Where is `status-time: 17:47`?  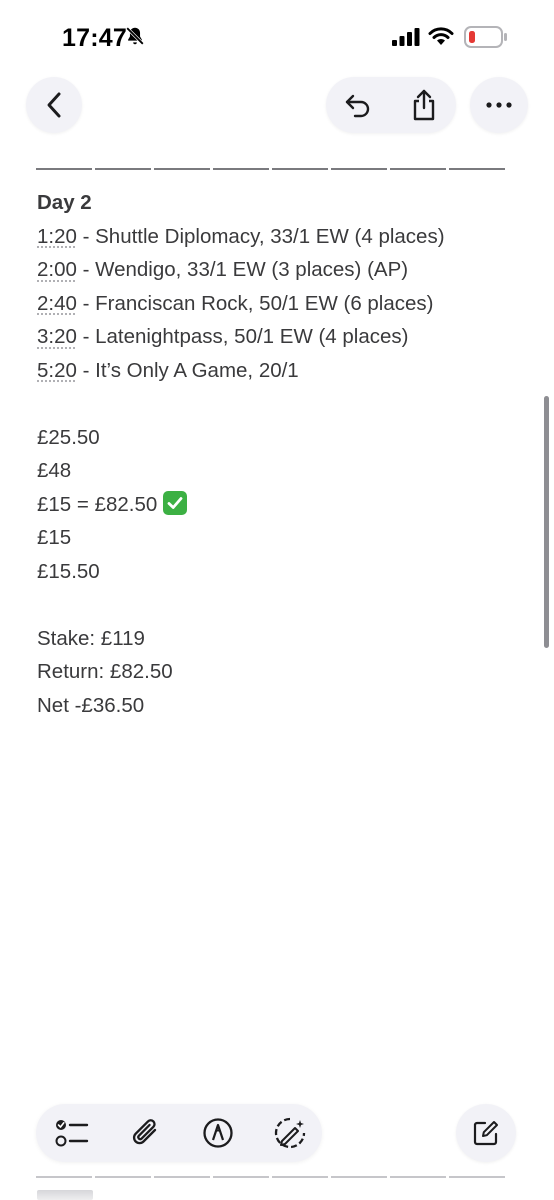 status-time: 17:47 is located at coordinates (94, 38).